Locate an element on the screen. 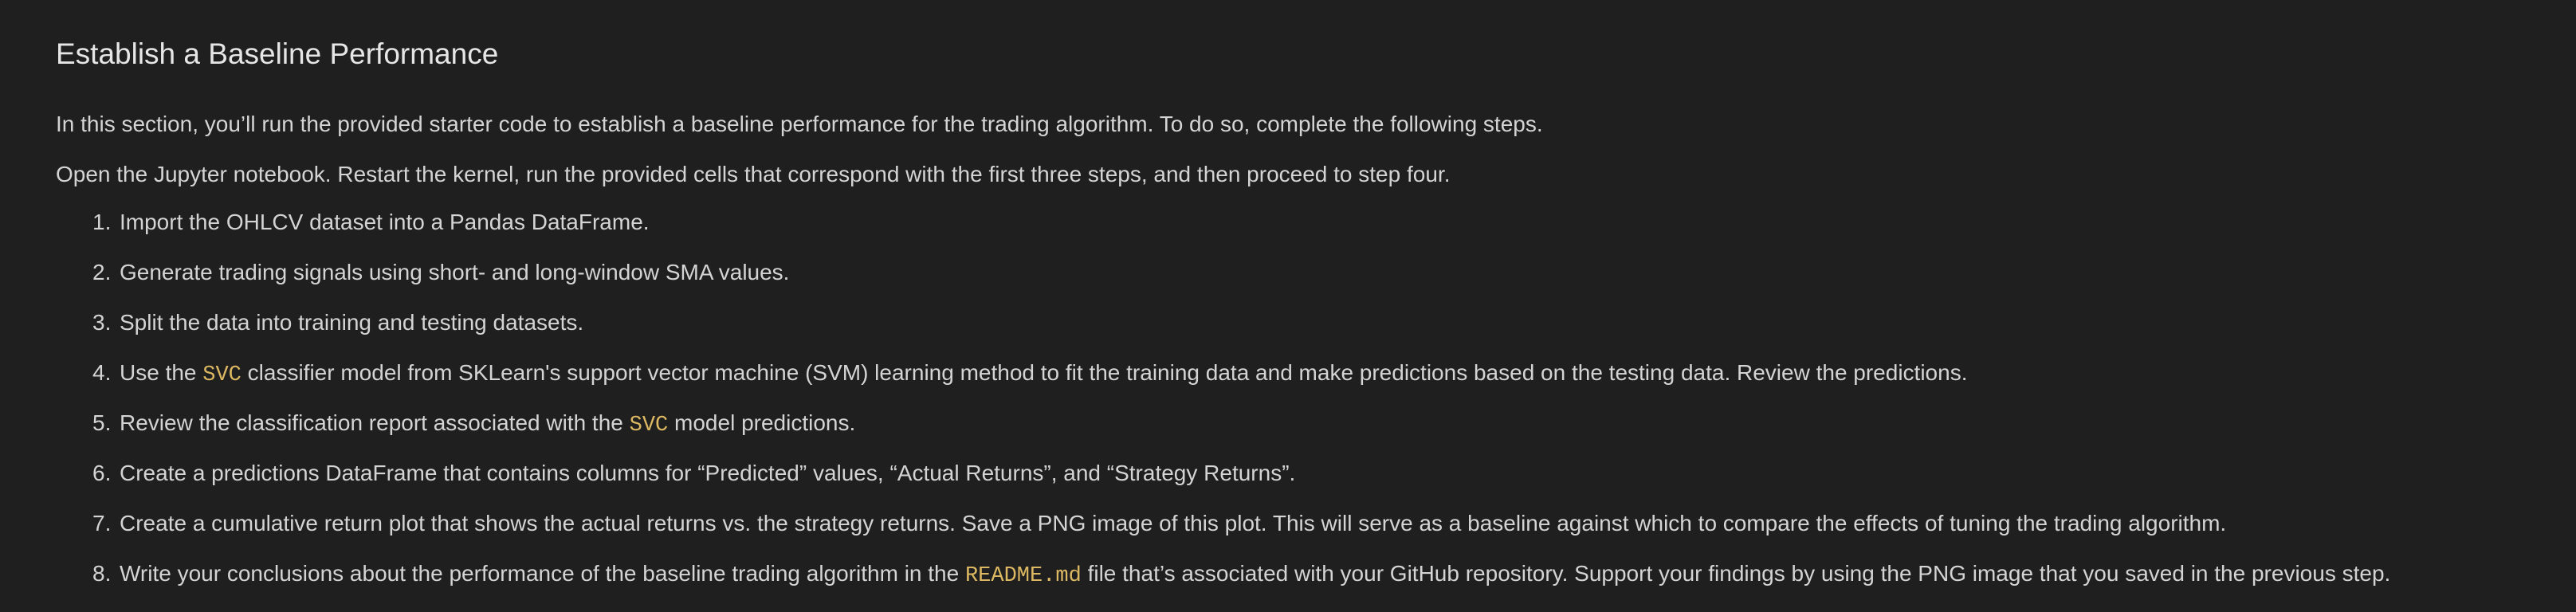 The width and height of the screenshot is (2576, 612). step-text-before: Use the is located at coordinates (161, 372).